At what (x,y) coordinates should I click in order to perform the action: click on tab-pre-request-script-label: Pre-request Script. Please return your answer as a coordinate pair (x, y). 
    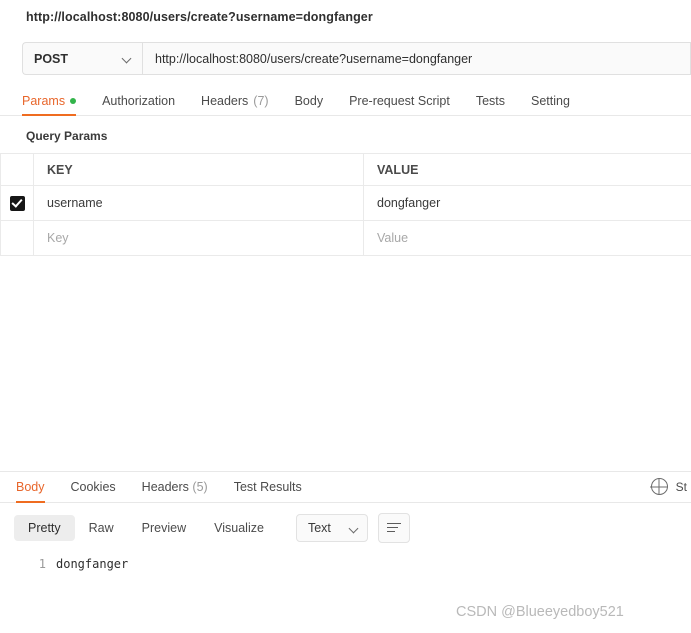
    Looking at the image, I should click on (399, 101).